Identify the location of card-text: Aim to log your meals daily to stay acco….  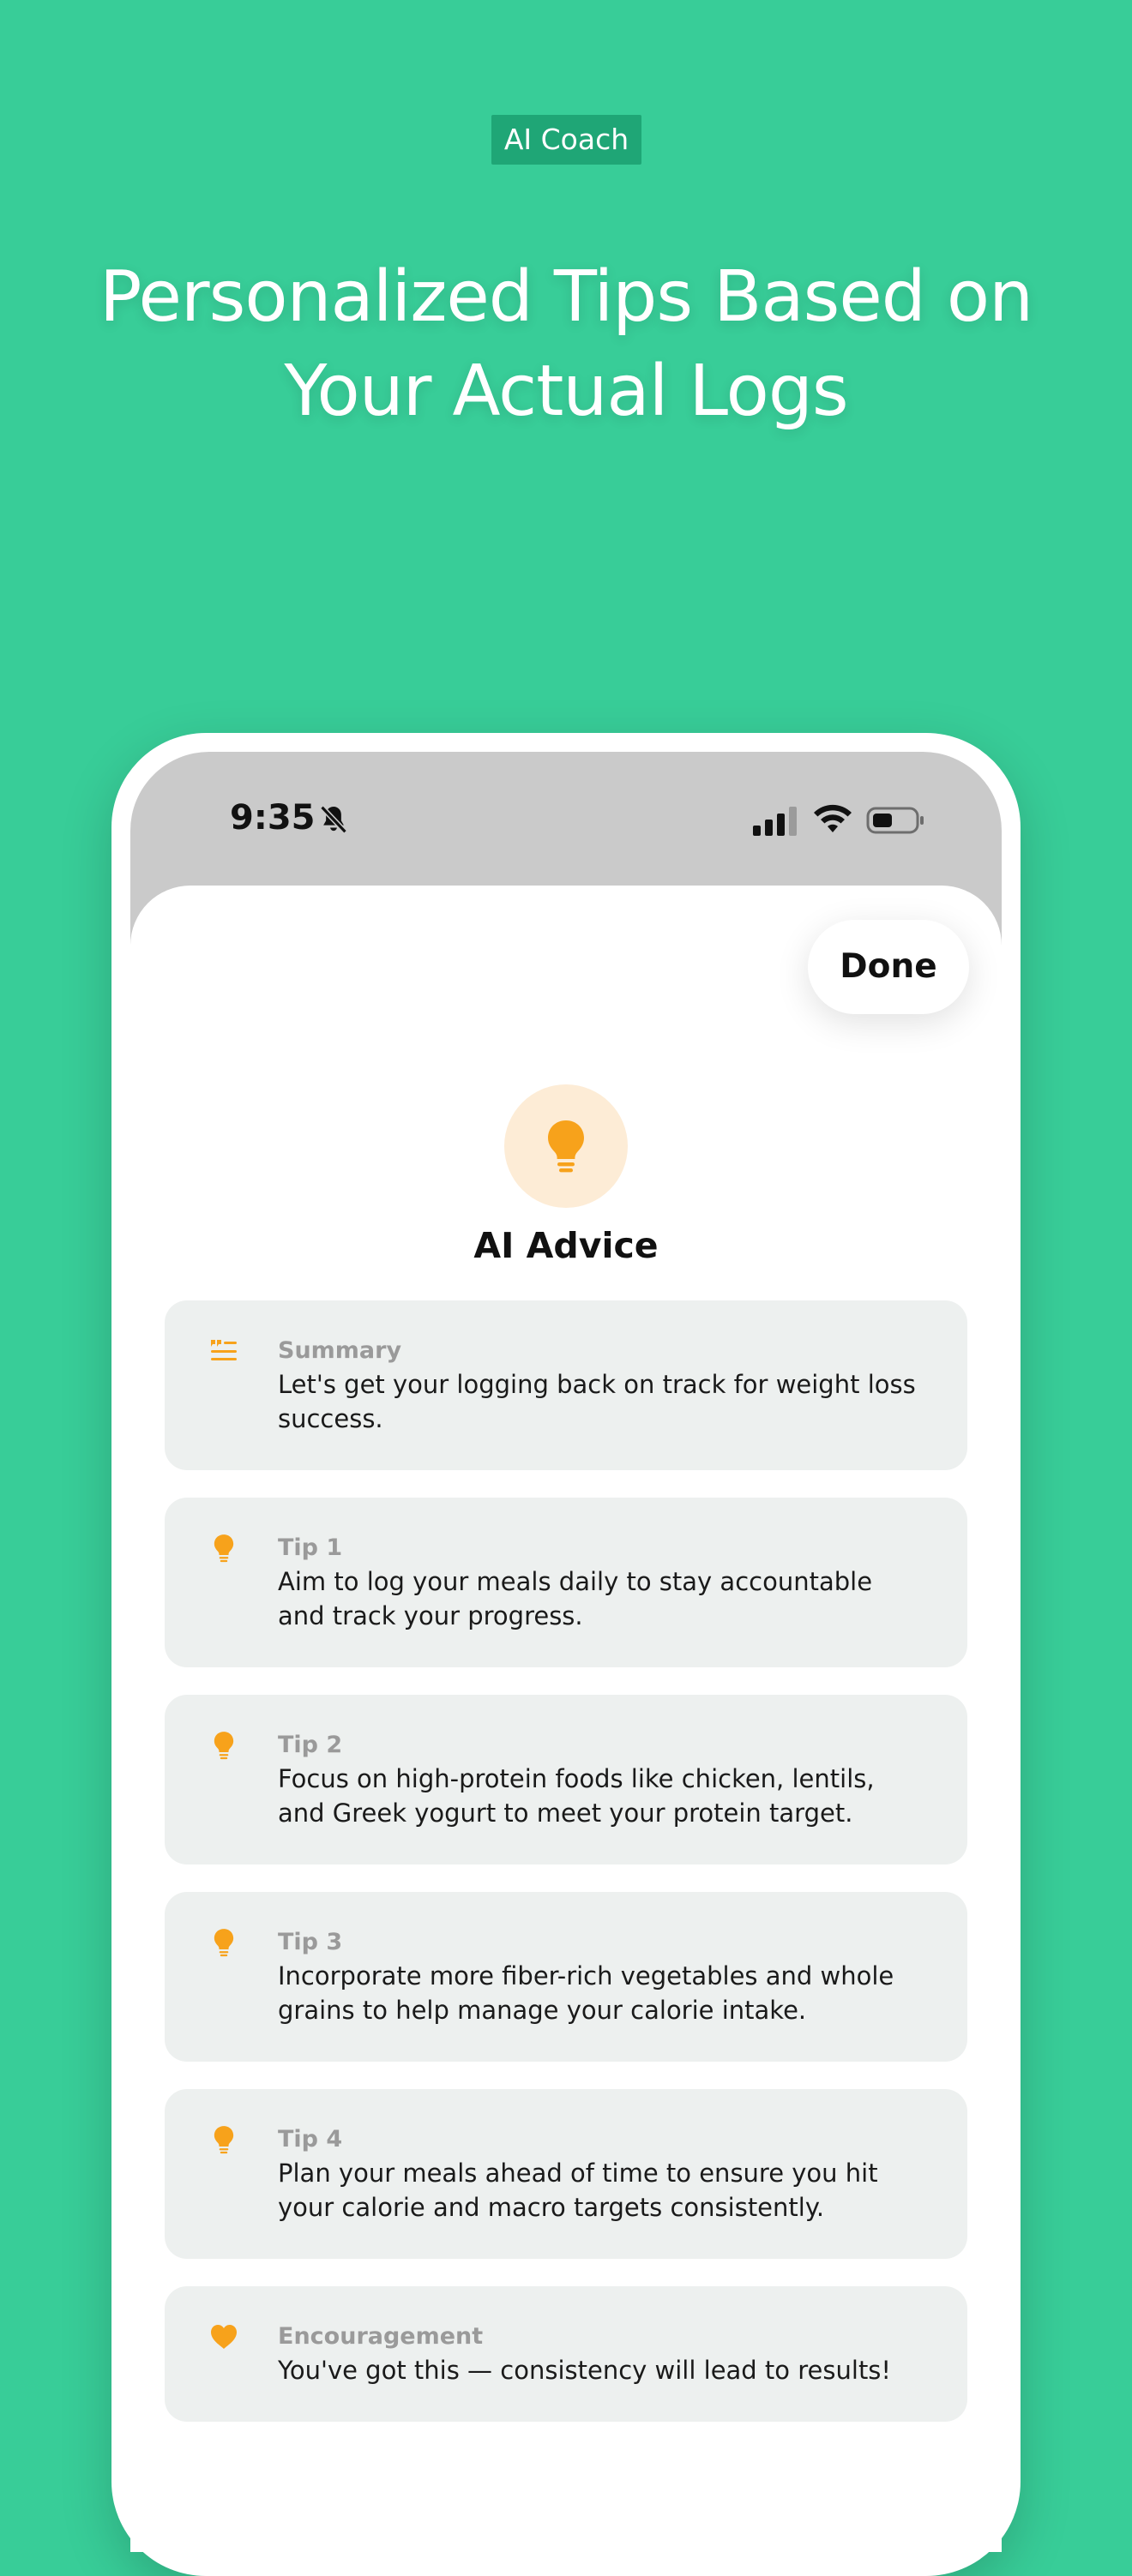
(575, 1598).